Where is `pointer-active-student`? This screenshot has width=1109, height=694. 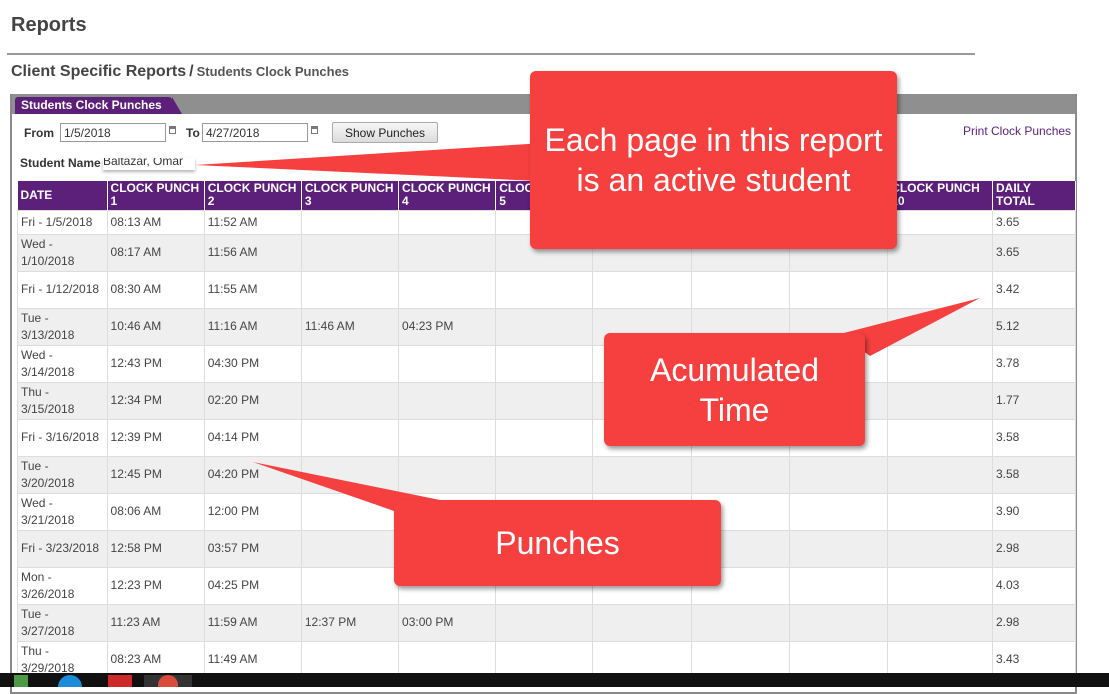 pointer-active-student is located at coordinates (377, 162).